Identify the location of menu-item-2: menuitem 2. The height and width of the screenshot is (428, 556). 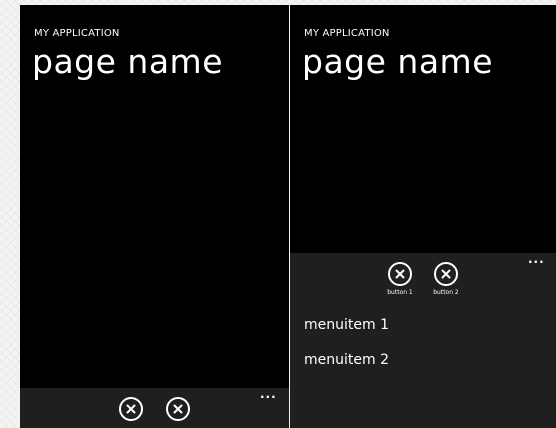
(346, 360).